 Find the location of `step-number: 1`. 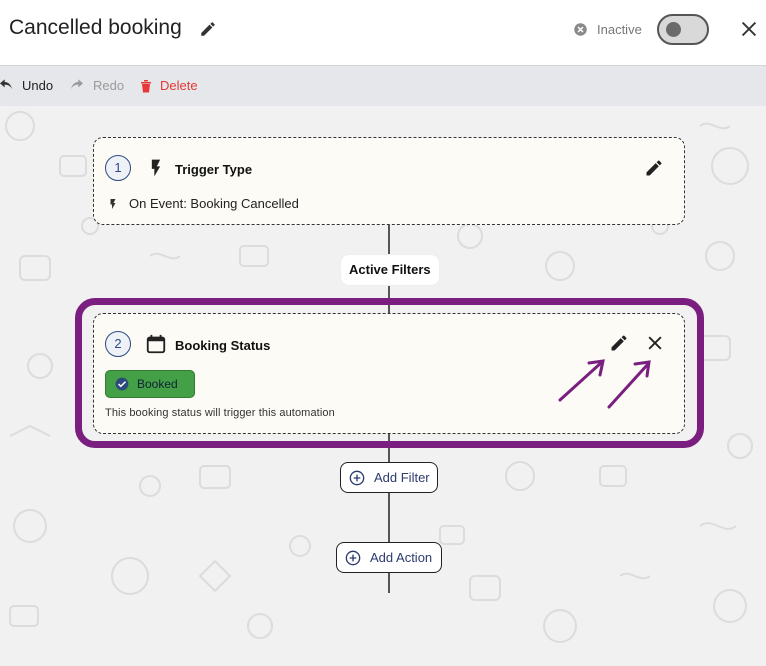

step-number: 1 is located at coordinates (118, 168).